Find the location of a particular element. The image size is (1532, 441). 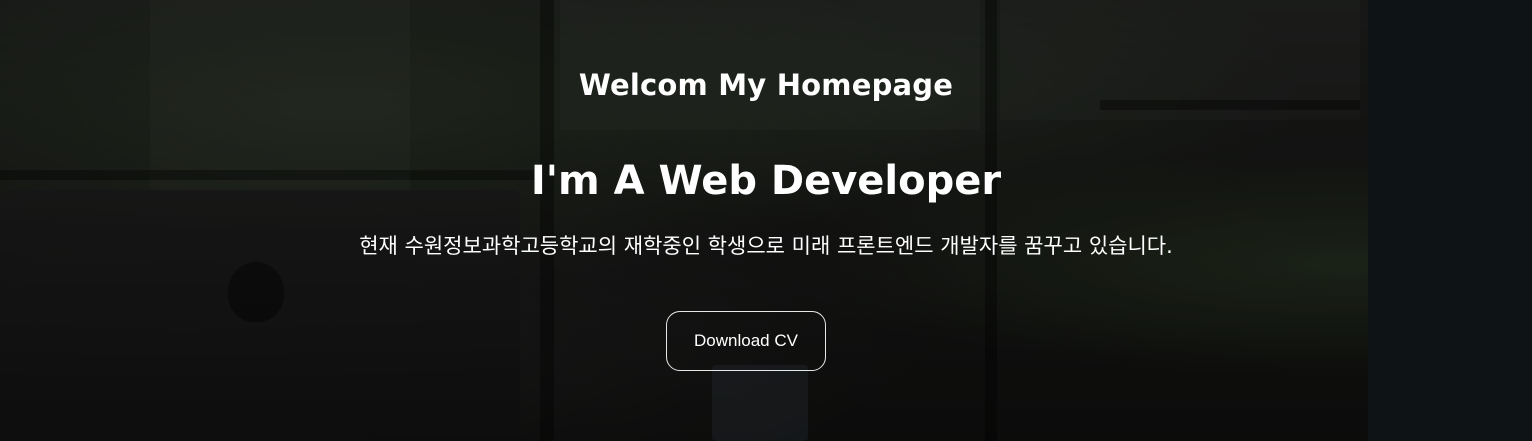

headline: I'm A Web Developer is located at coordinates (766, 181).